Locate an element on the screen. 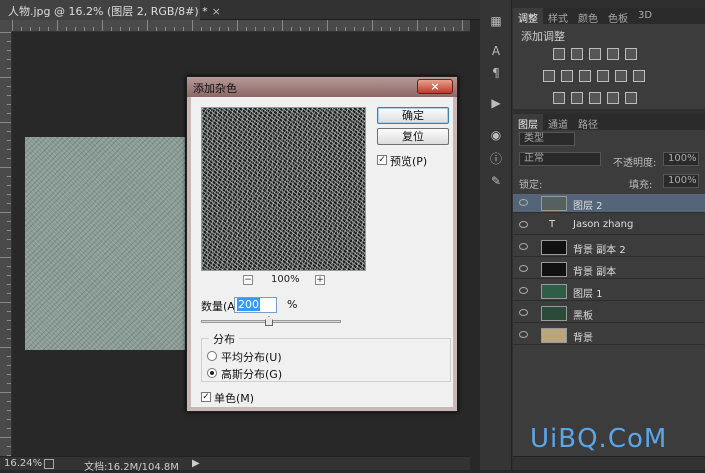 The width and height of the screenshot is (705, 473). invert-icon is located at coordinates (559, 98).